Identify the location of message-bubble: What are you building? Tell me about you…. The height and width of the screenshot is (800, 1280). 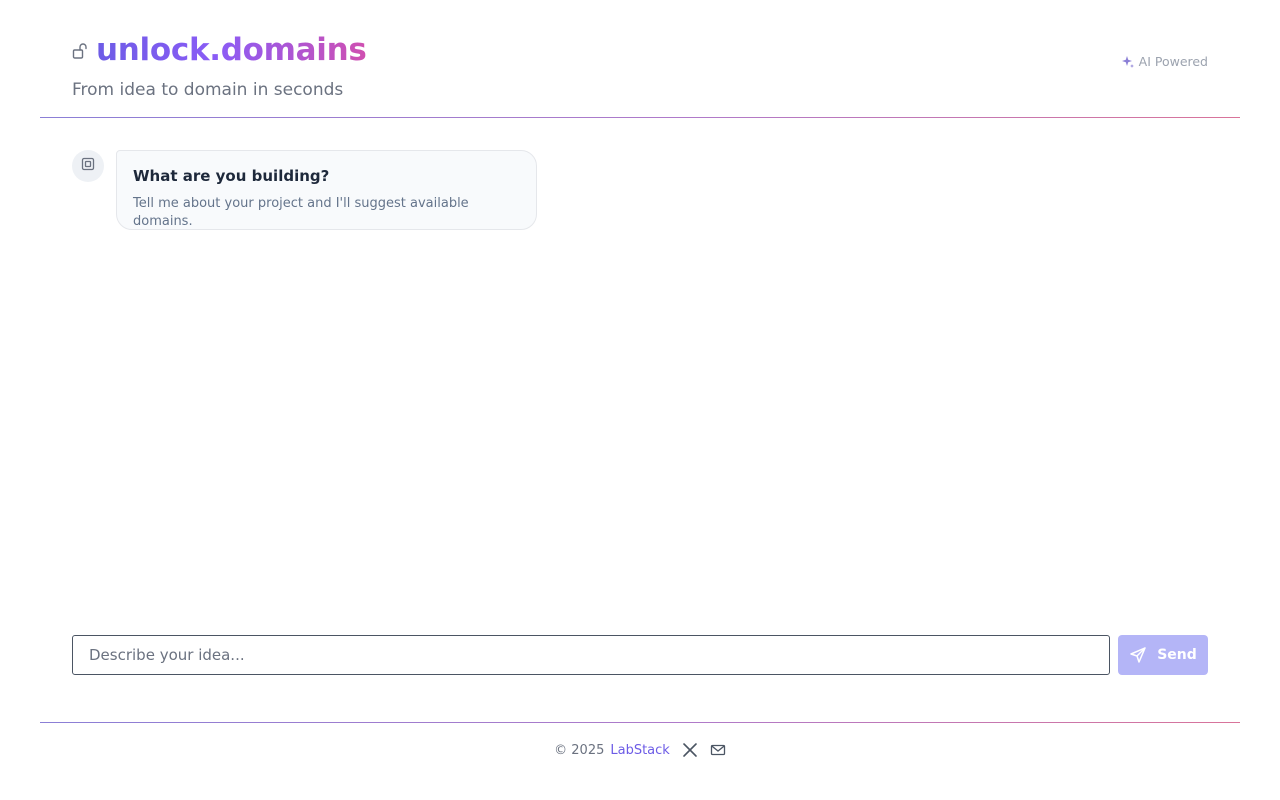
(326, 190).